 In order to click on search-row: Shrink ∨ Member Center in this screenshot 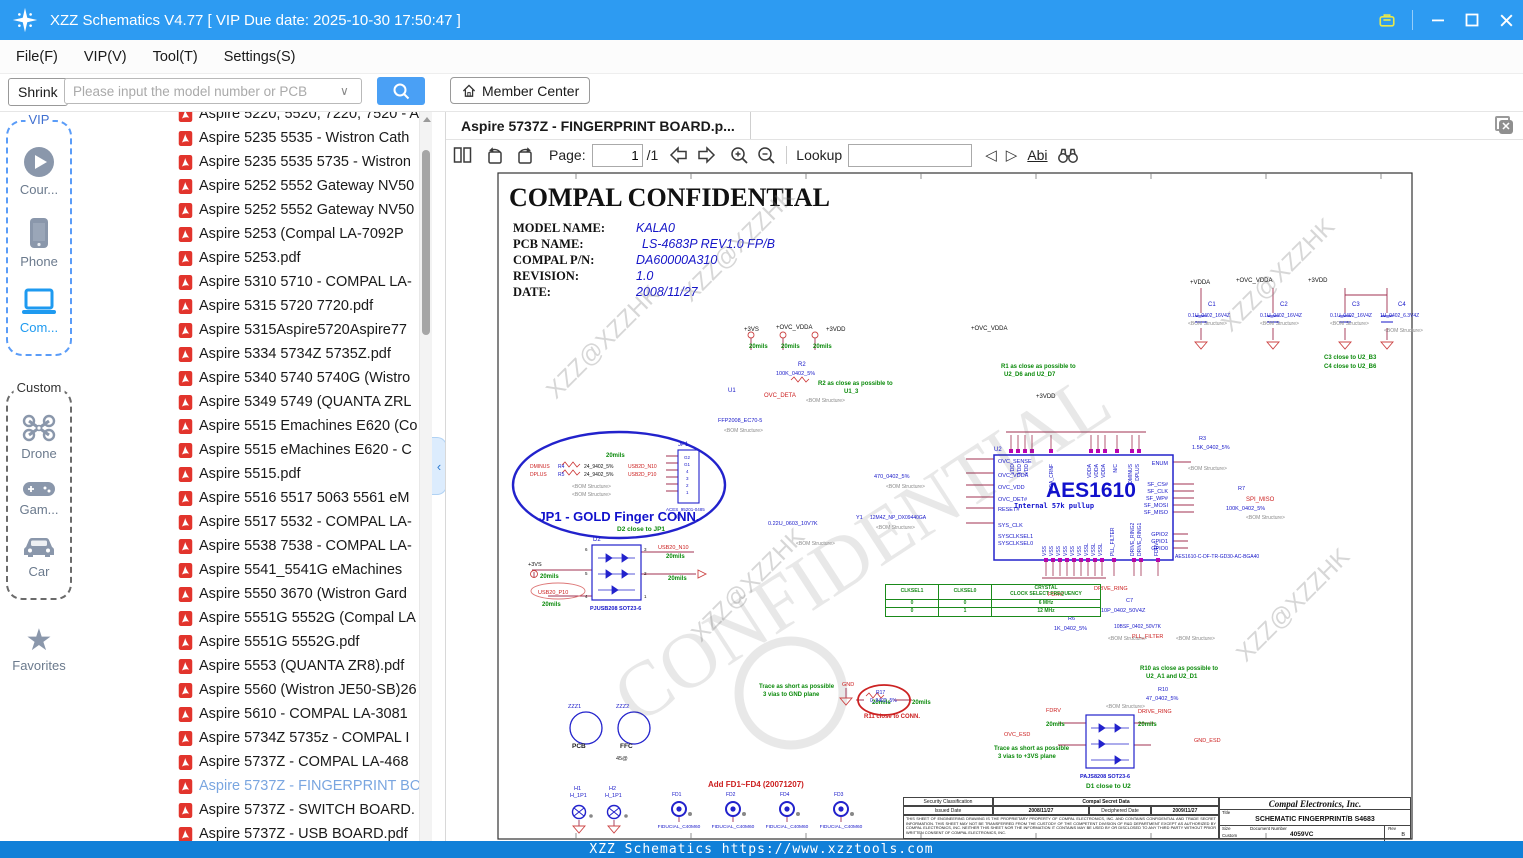, I will do `click(761, 93)`.